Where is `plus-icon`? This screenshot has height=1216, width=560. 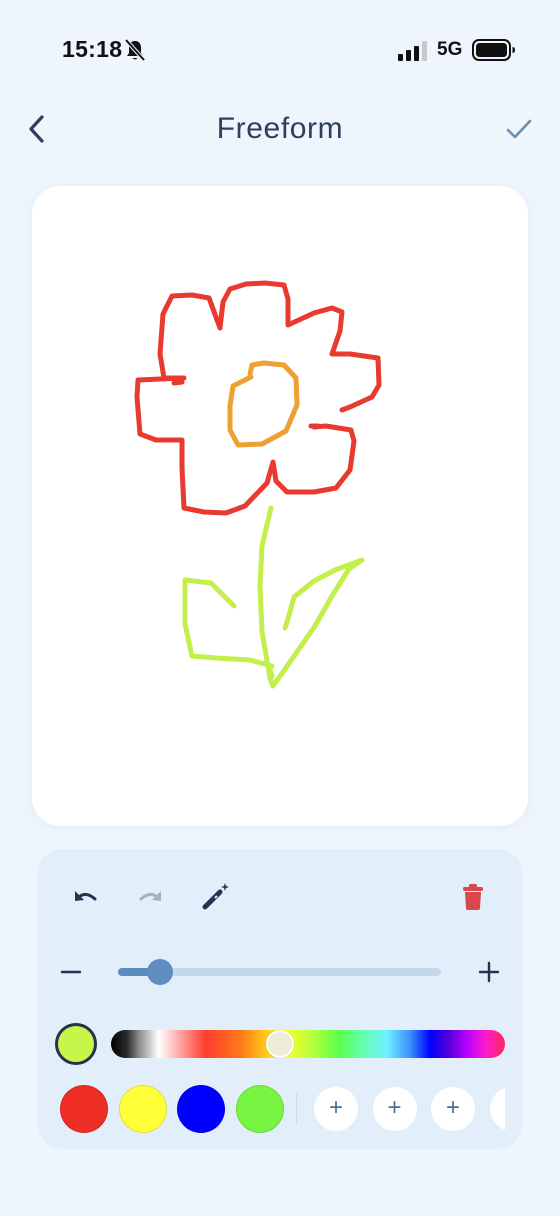
plus-icon is located at coordinates (489, 972).